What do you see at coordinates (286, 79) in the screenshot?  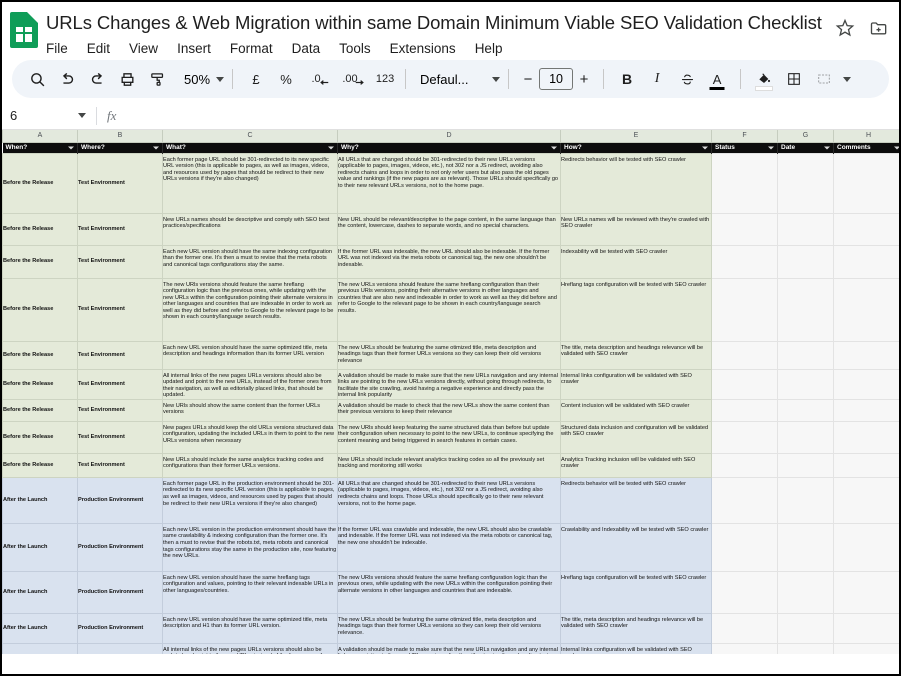 I see `percent-format-button: %` at bounding box center [286, 79].